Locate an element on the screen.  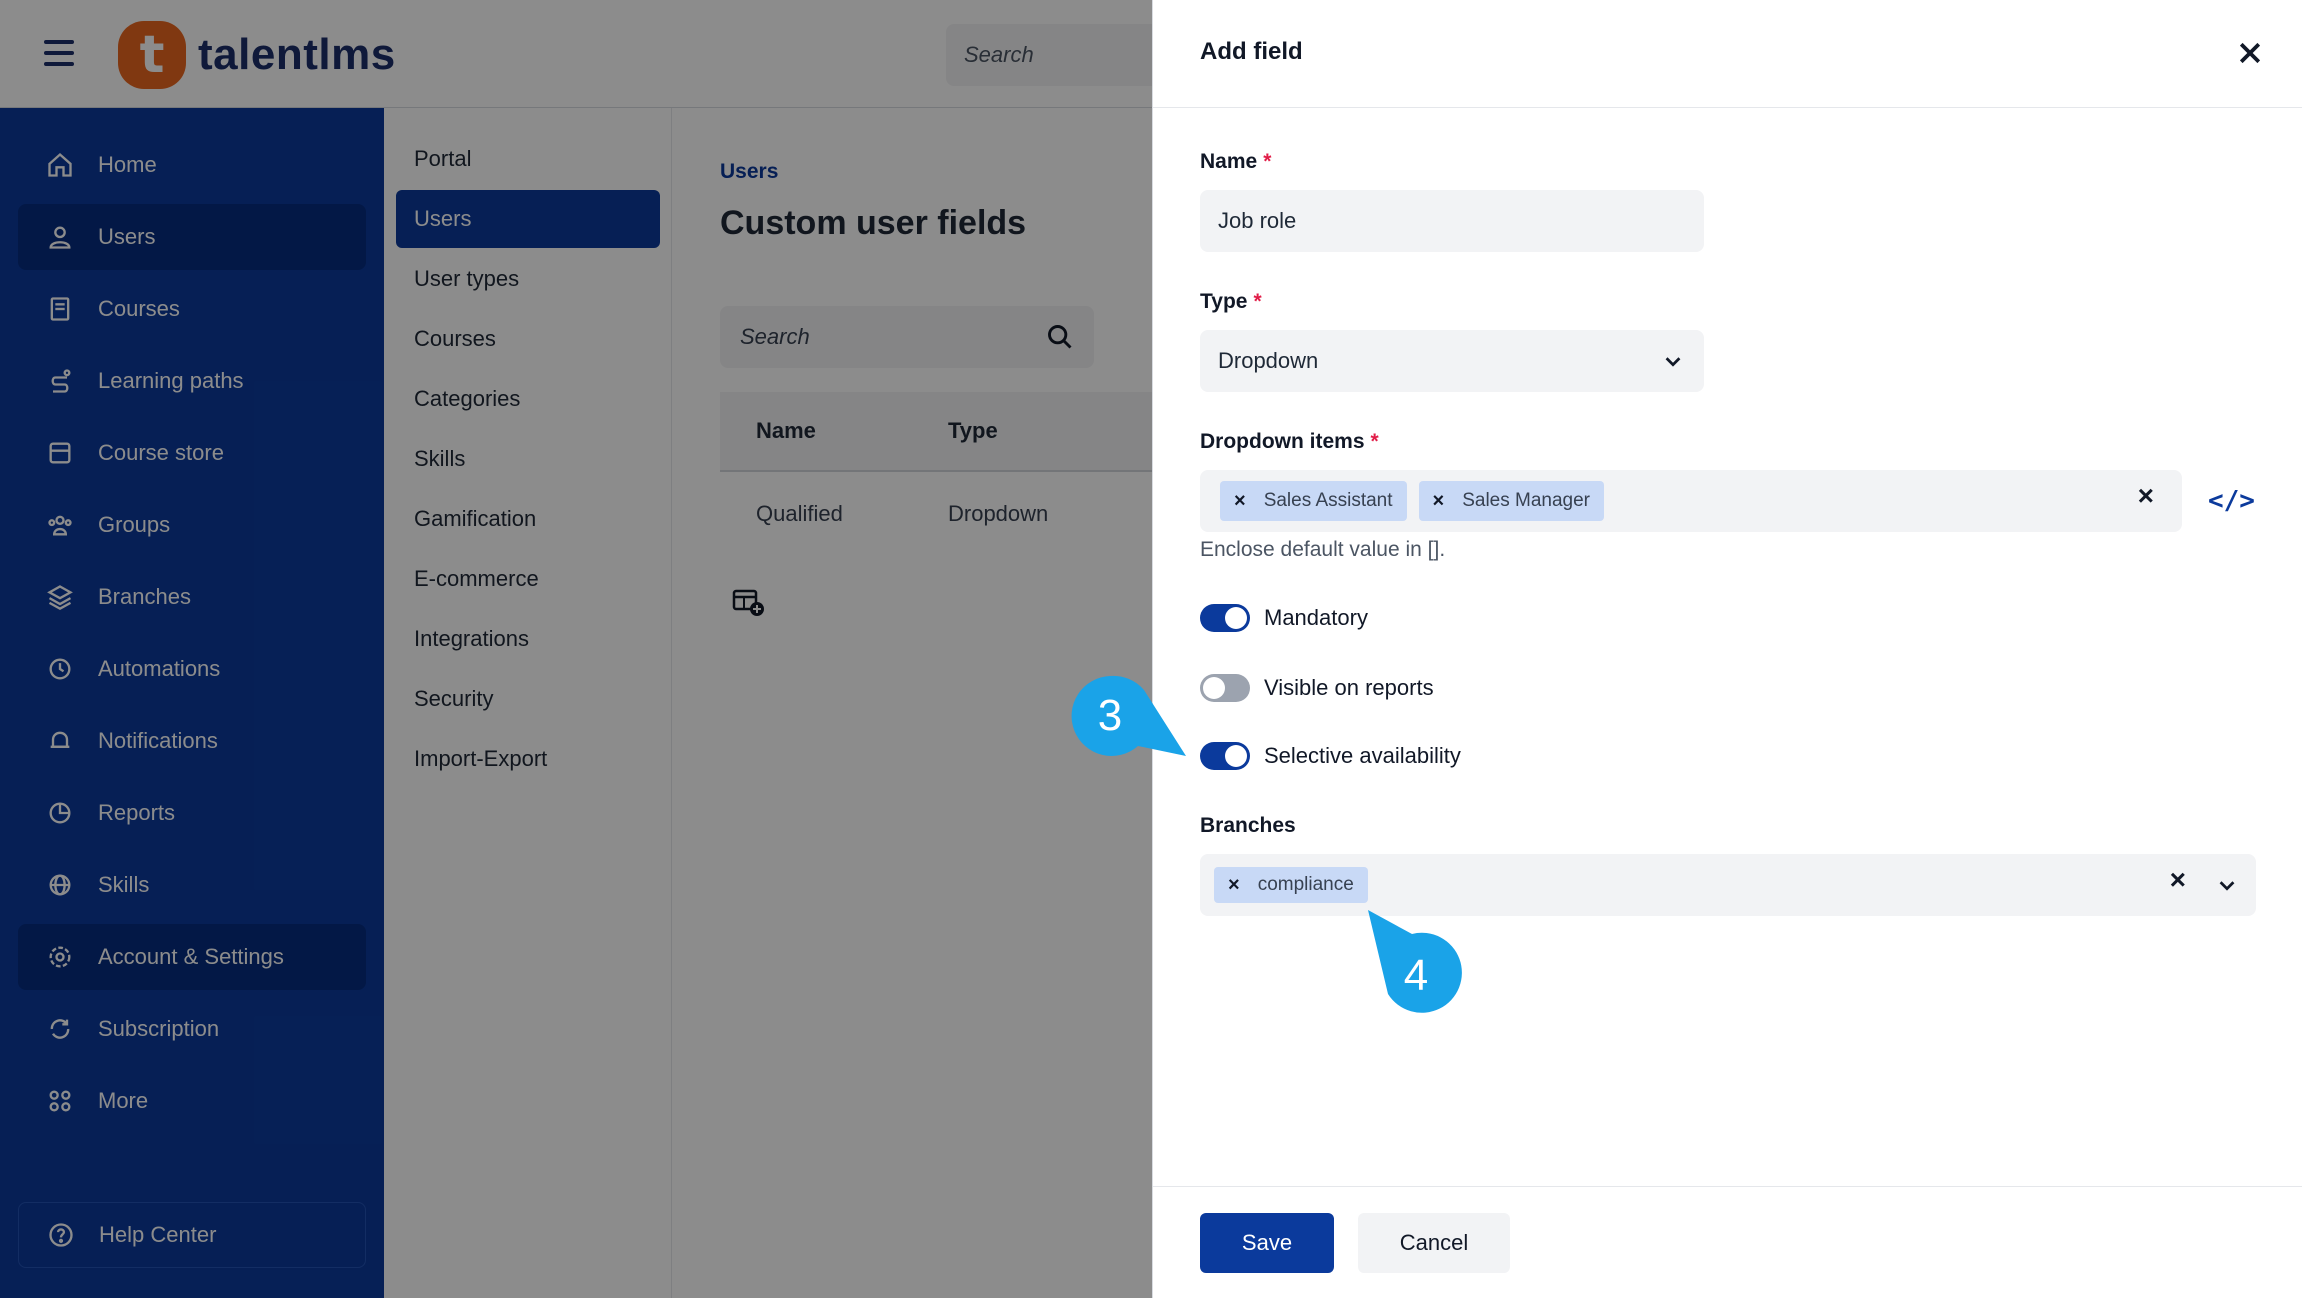
toggle-switch-selective-availability is located at coordinates (1225, 756).